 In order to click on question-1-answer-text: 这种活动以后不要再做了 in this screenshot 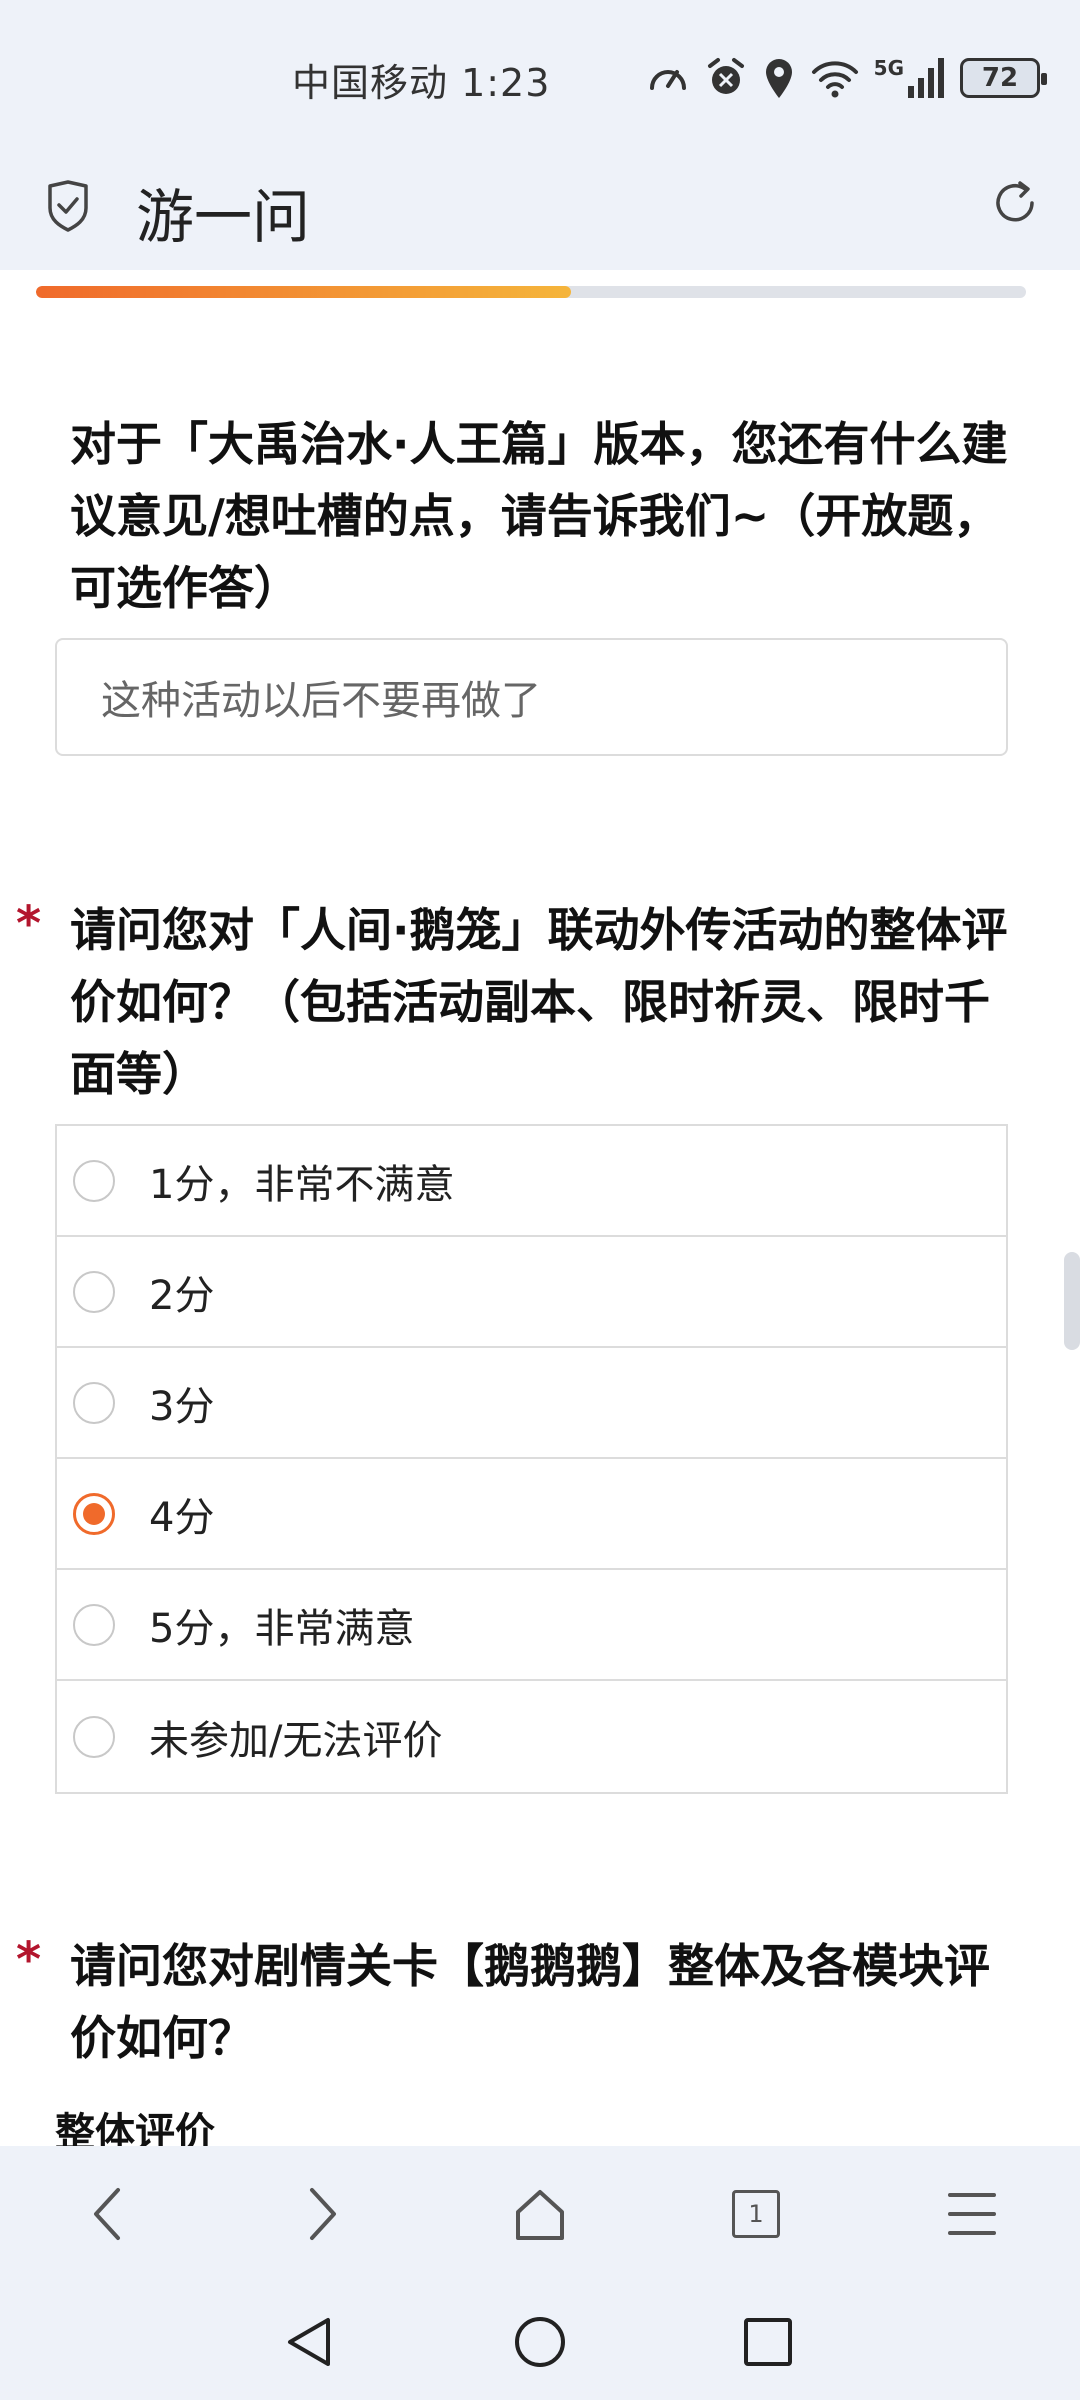, I will do `click(321, 701)`.